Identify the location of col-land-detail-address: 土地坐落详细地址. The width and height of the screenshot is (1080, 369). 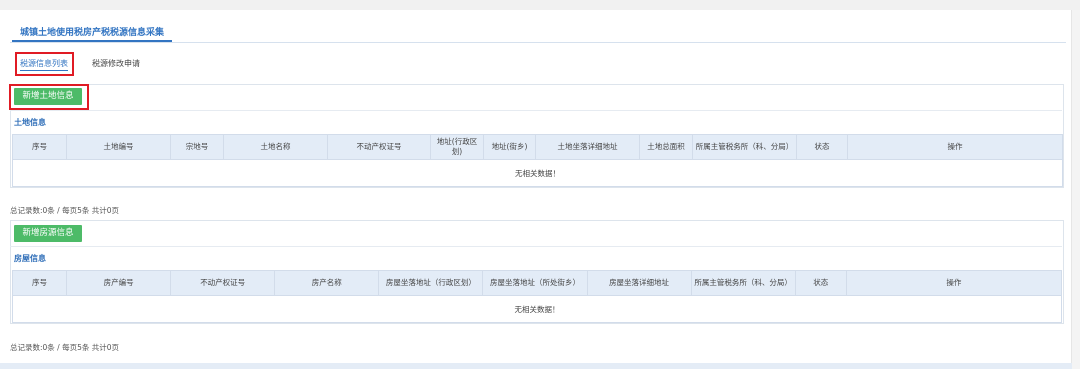
(587, 147).